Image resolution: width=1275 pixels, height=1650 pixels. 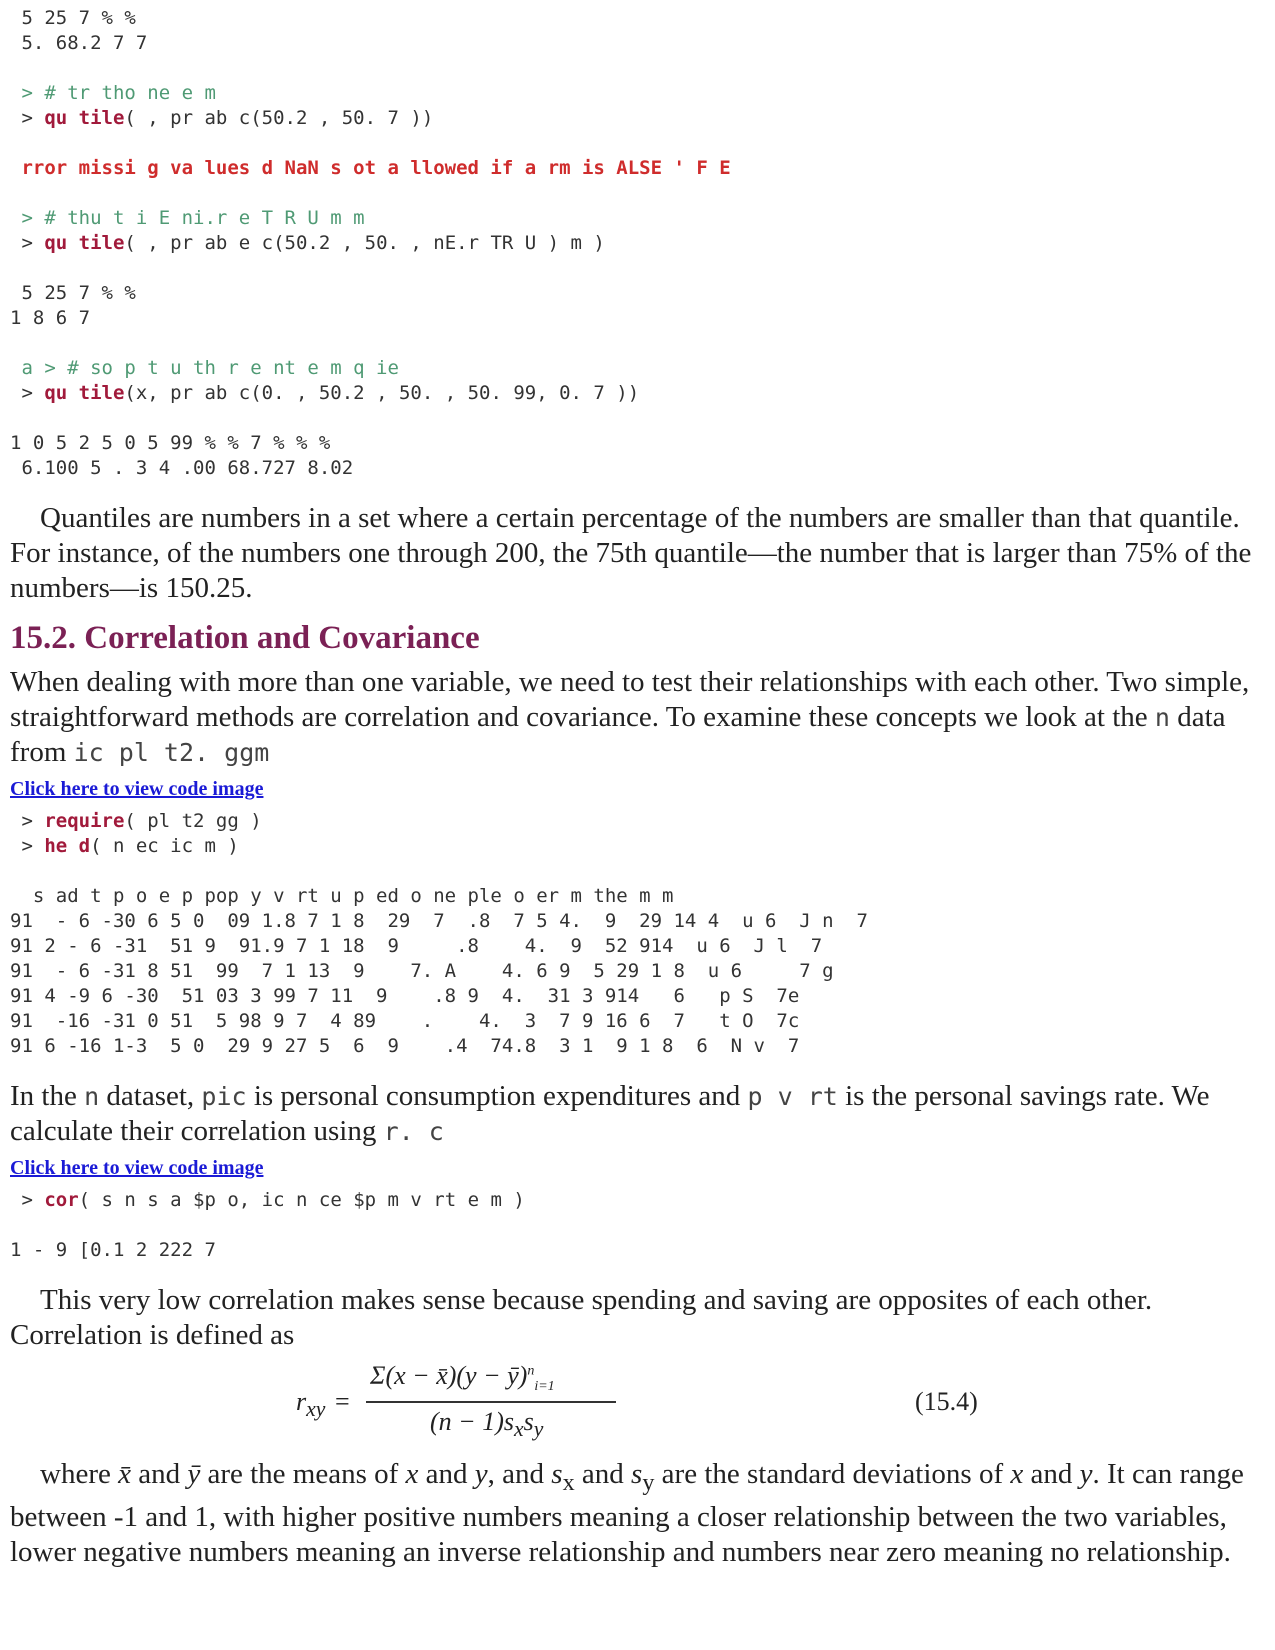 What do you see at coordinates (79, 43) in the screenshot?
I see `code-output-line: 5. 68.2 7 7` at bounding box center [79, 43].